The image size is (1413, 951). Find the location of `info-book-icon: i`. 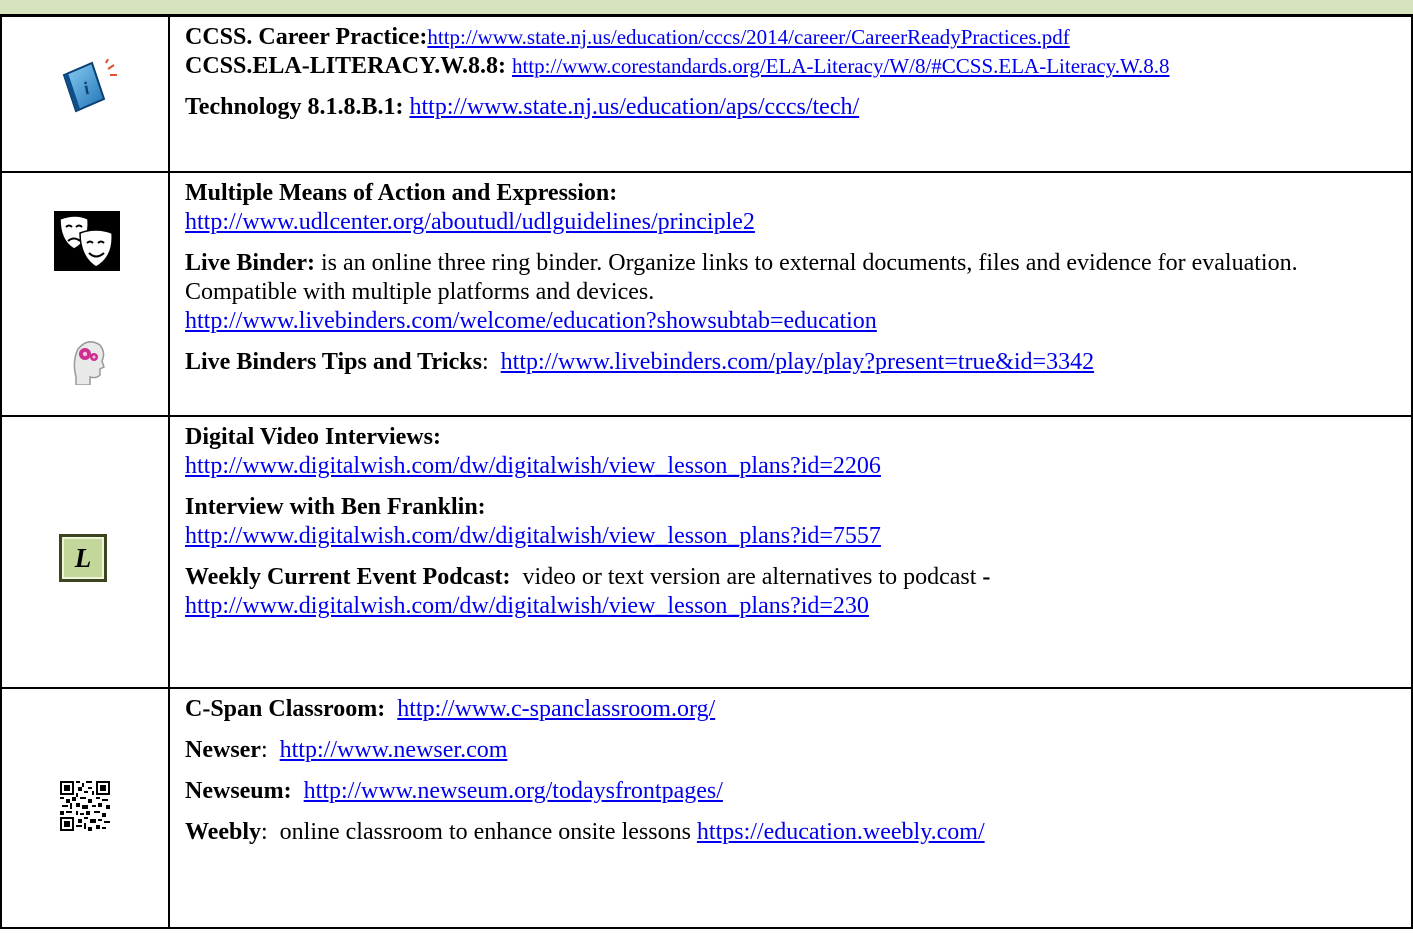

info-book-icon: i is located at coordinates (89, 86).